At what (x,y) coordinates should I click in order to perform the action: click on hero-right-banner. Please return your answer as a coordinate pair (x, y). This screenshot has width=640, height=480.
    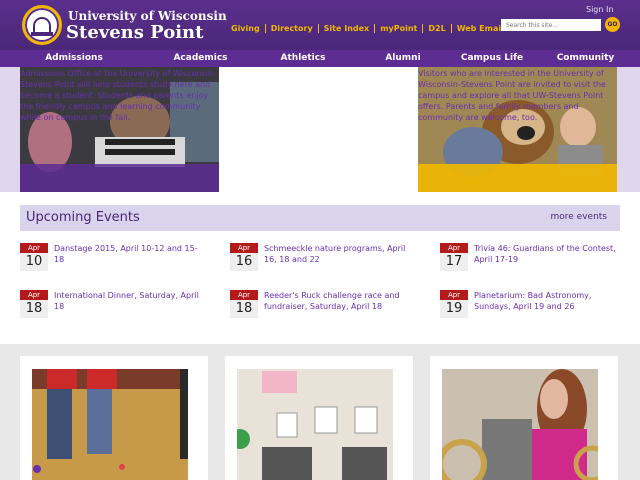
    Looking at the image, I should click on (517, 178).